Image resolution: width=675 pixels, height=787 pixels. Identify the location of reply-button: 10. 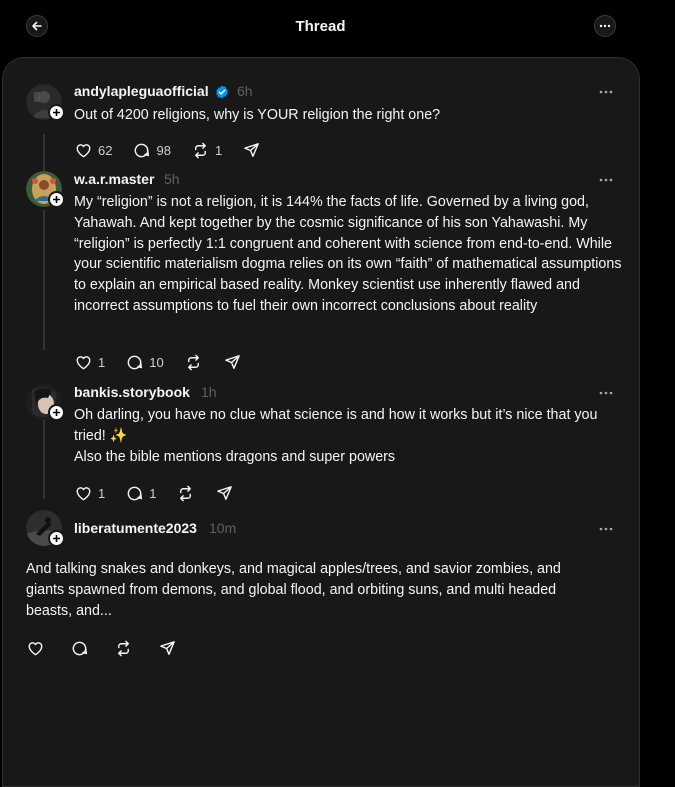
(144, 362).